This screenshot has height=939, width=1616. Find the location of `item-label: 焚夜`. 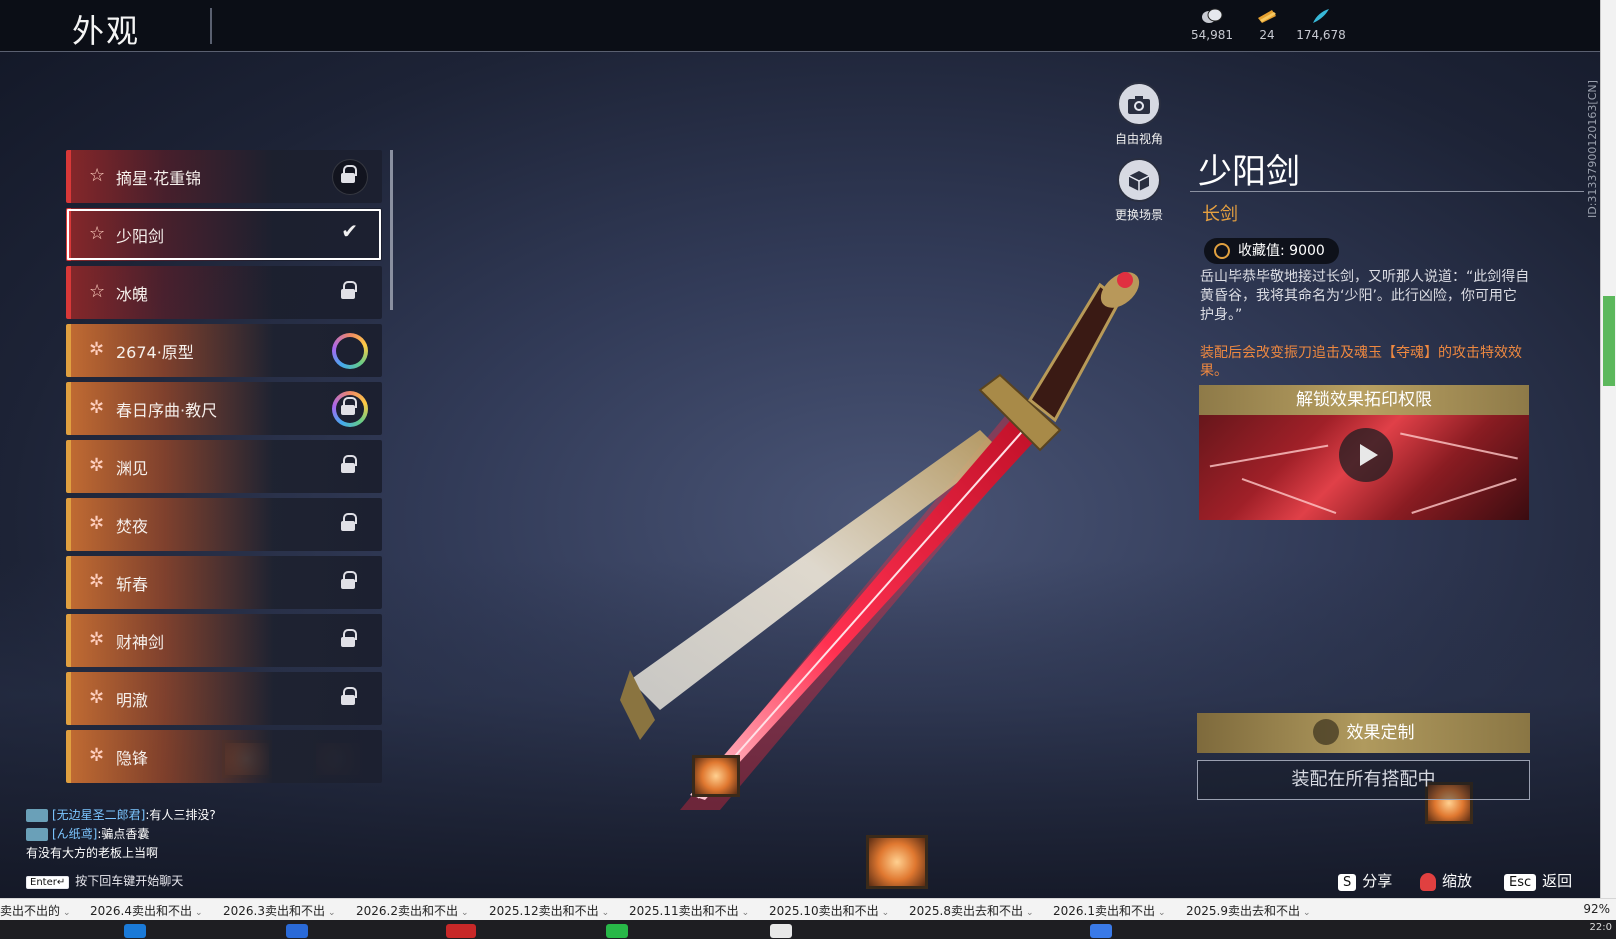

item-label: 焚夜 is located at coordinates (132, 526).